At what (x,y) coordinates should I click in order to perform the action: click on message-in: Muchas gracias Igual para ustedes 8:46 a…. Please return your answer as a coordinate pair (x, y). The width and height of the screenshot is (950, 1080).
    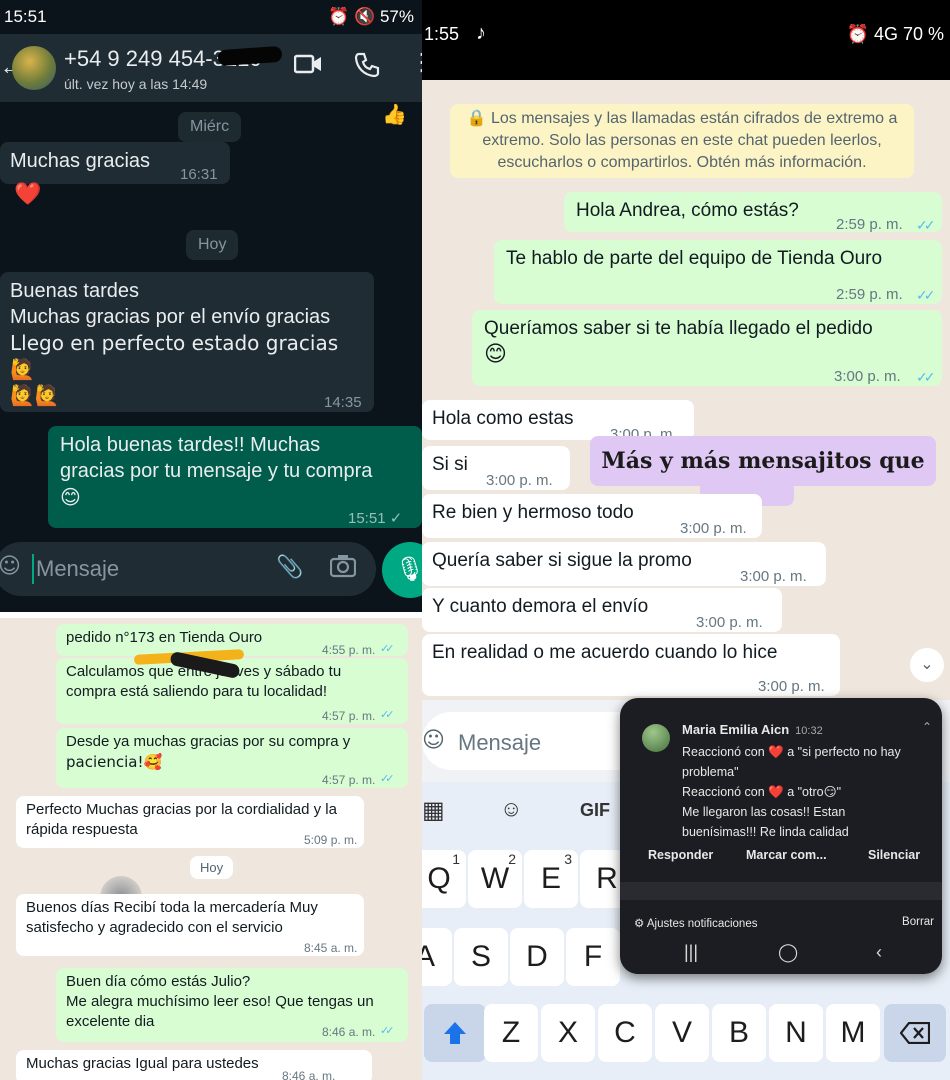
    Looking at the image, I should click on (194, 1065).